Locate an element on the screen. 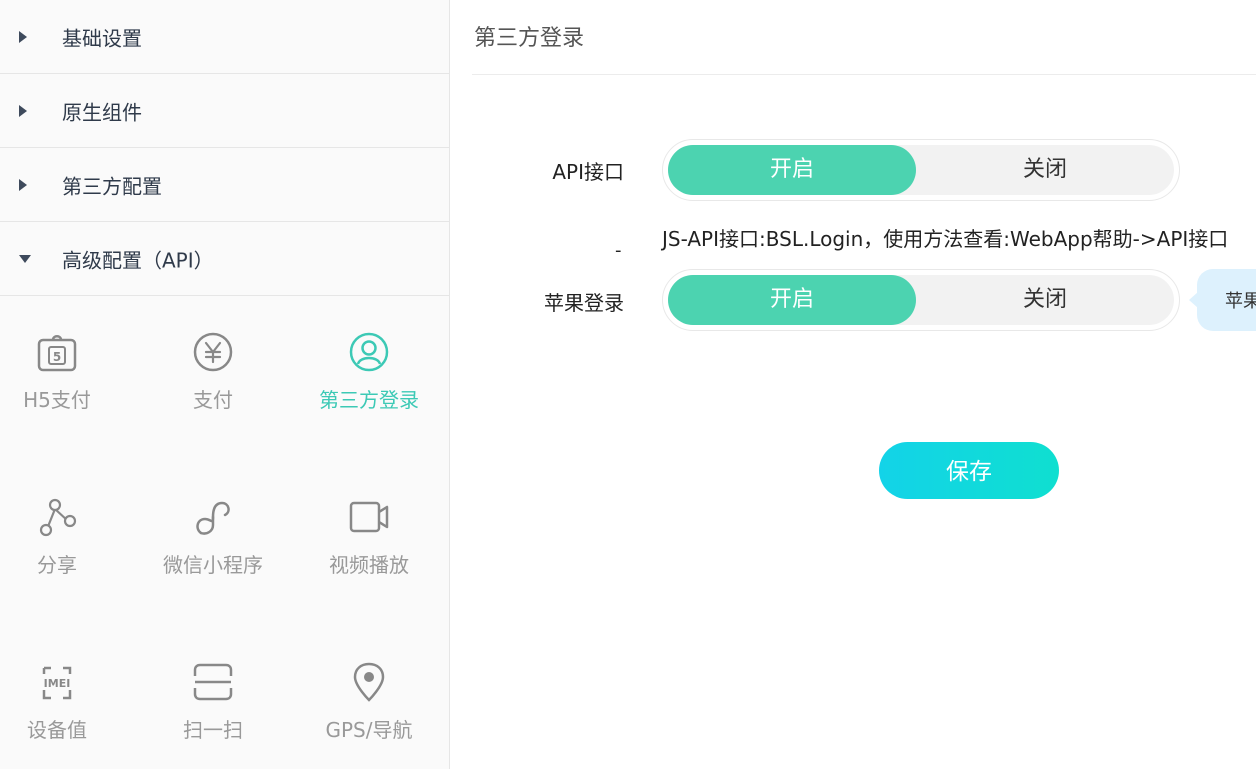 Image resolution: width=1256 pixels, height=770 pixels. section-advanced-api: 高级配置（API） is located at coordinates (224, 259).